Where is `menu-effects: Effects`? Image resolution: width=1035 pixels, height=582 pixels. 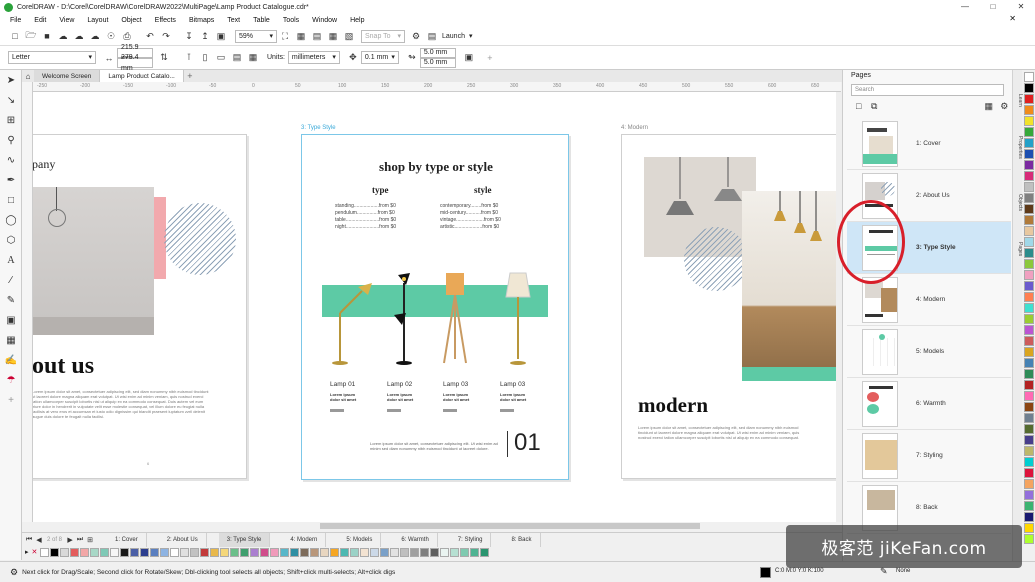
menu-effects: Effects is located at coordinates (165, 20).